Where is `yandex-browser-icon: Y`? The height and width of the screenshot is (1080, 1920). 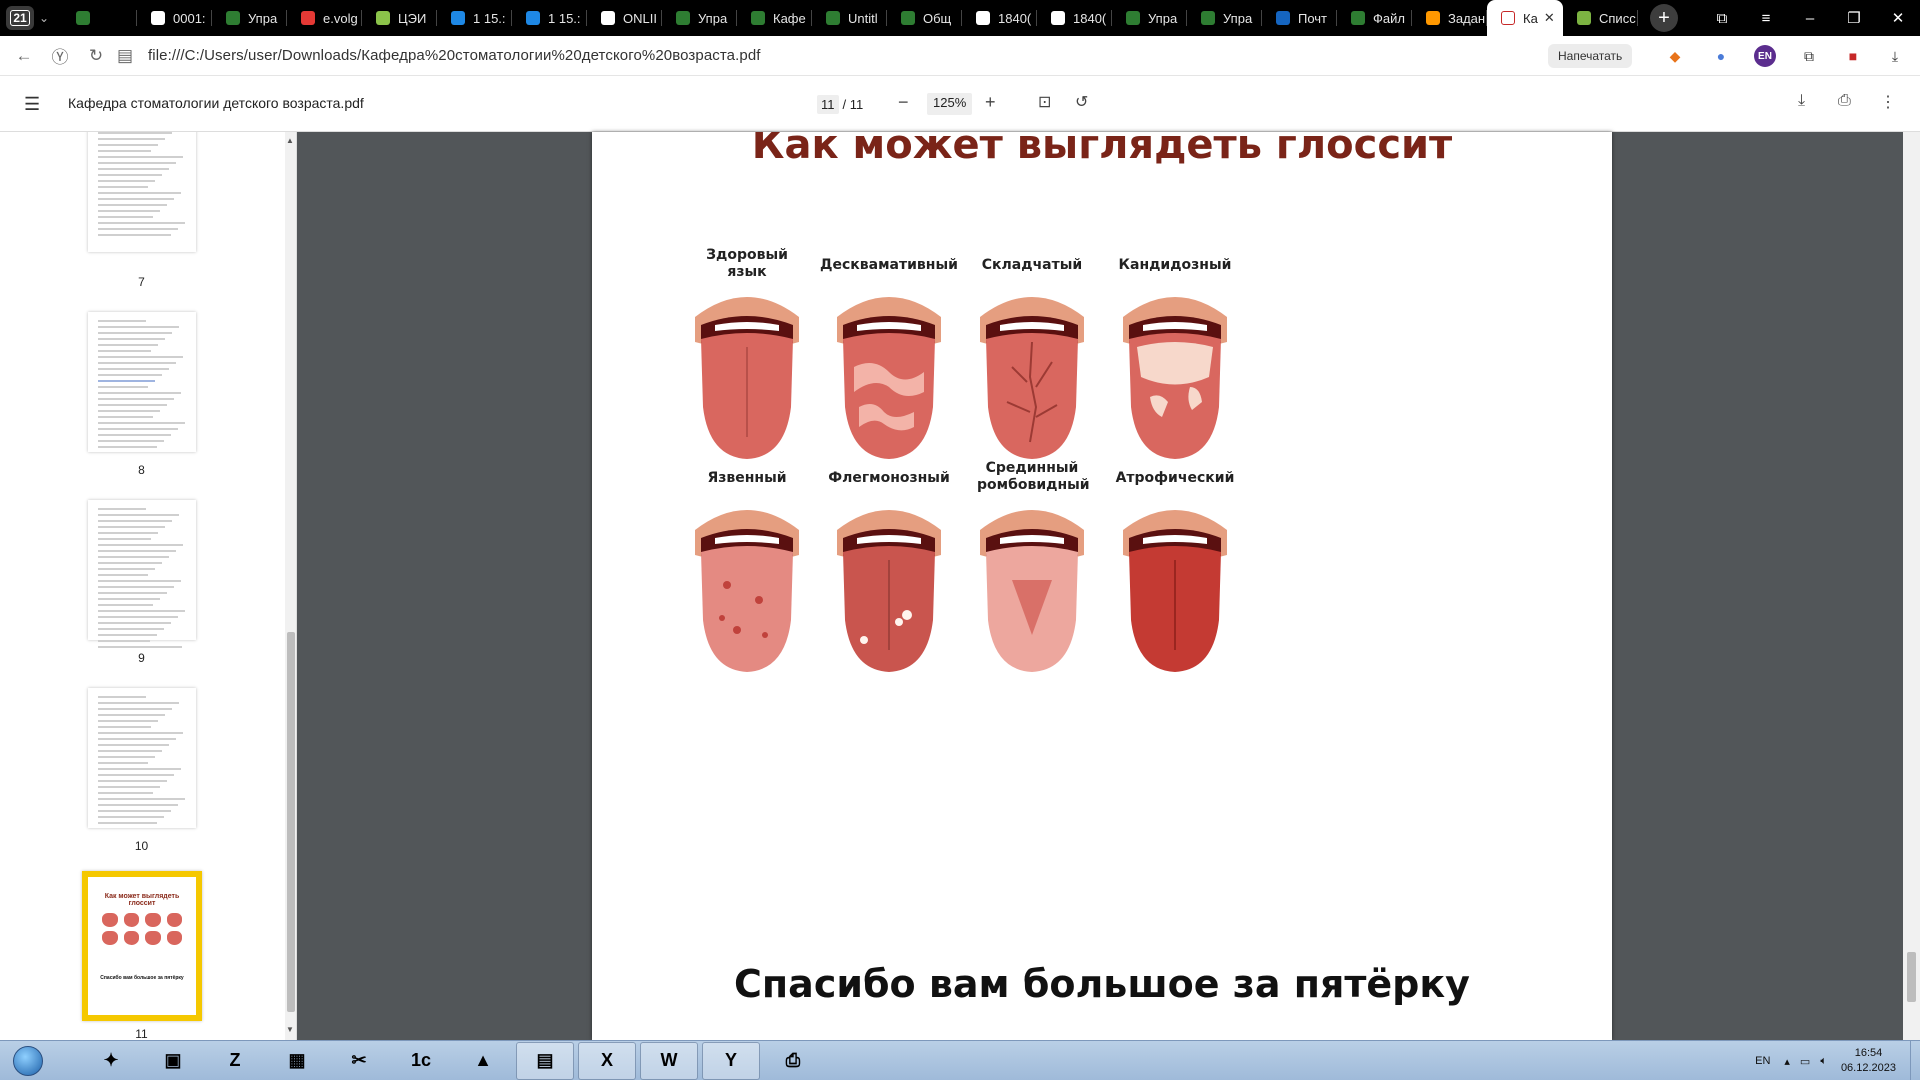
yandex-browser-icon: Y is located at coordinates (731, 1060).